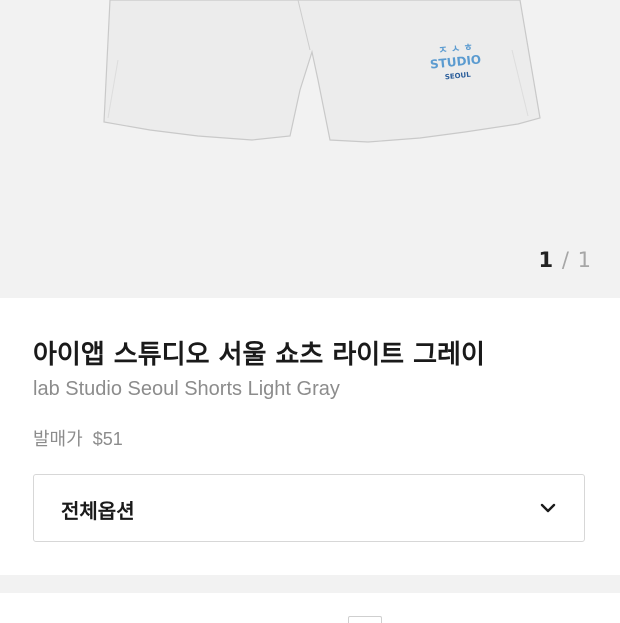 This screenshot has width=620, height=623. I want to click on release-price-row: 발매가 $51, so click(78, 438).